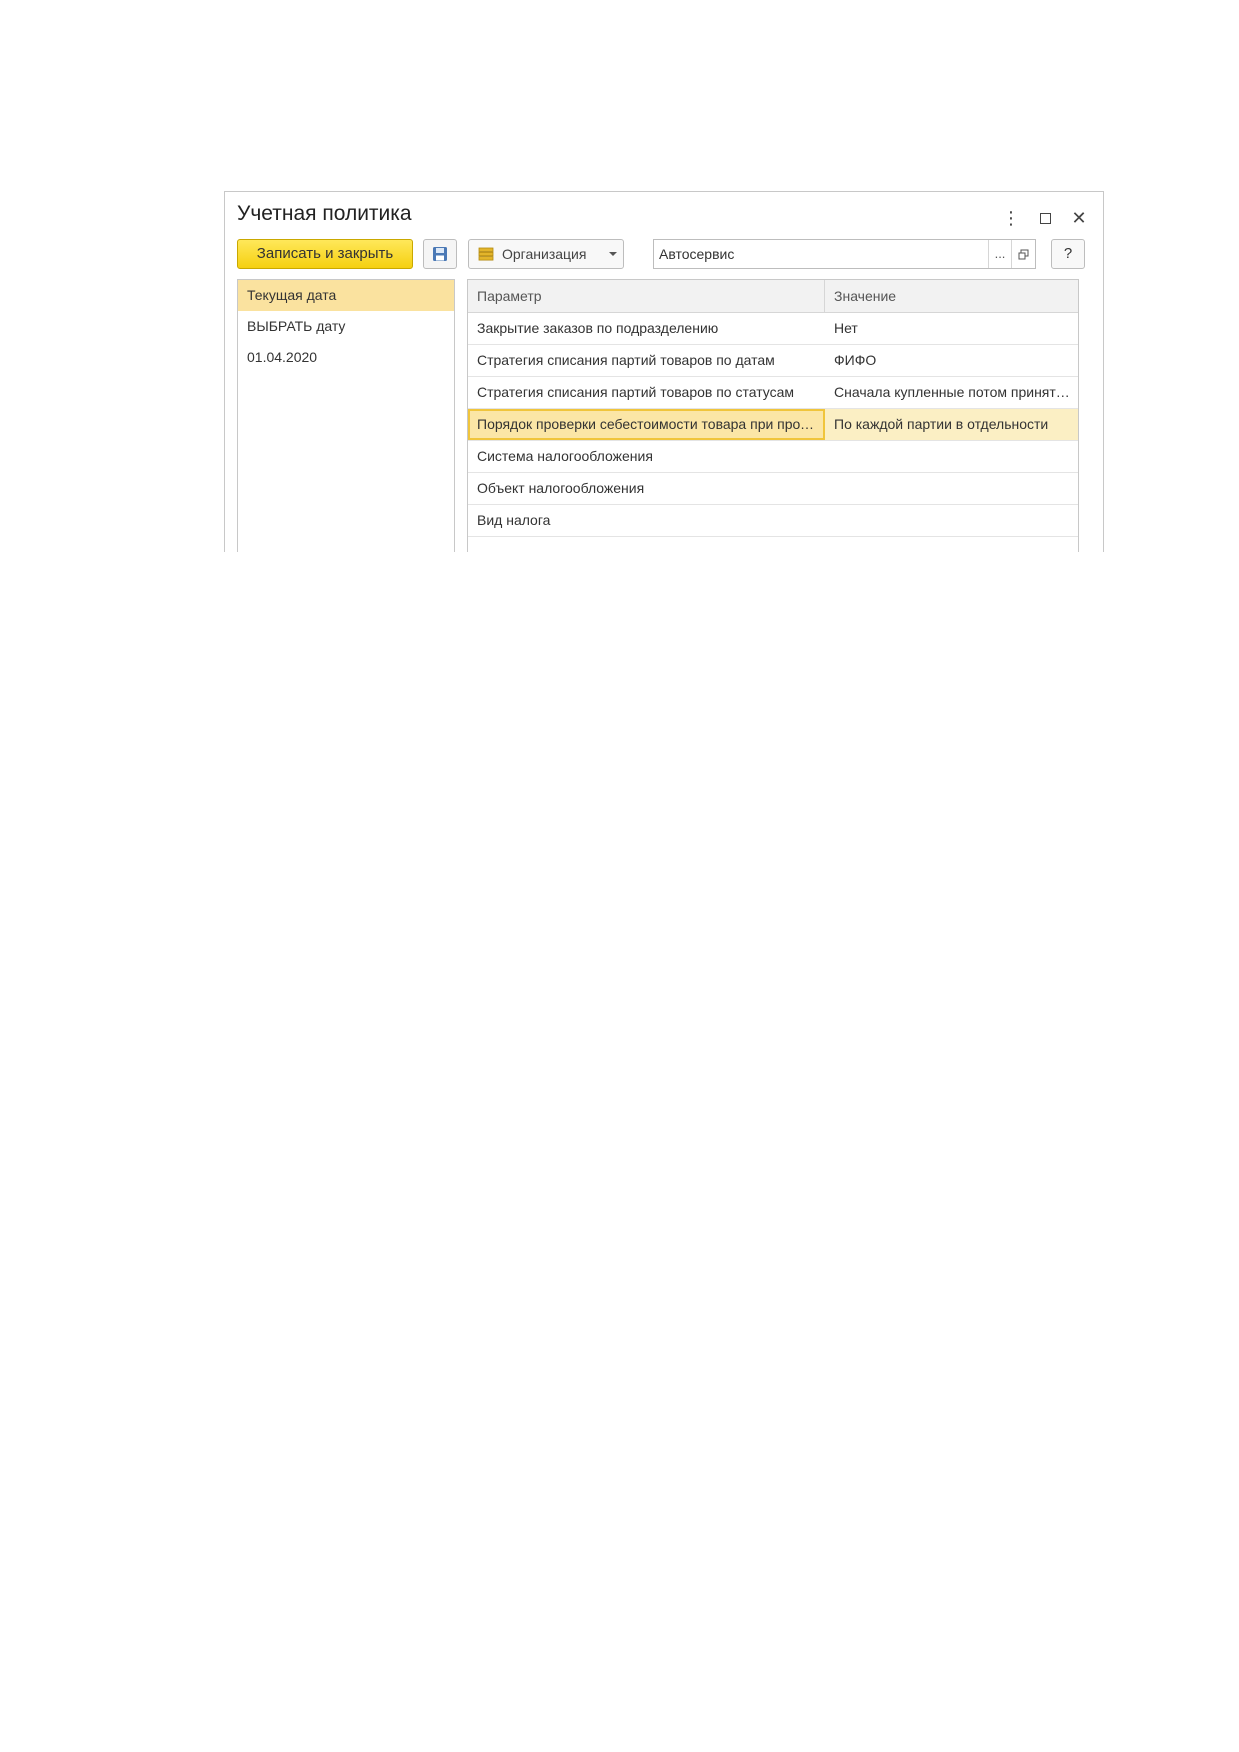  Describe the element at coordinates (565, 456) in the screenshot. I see `parameter-cell: Система налогообложения` at that location.